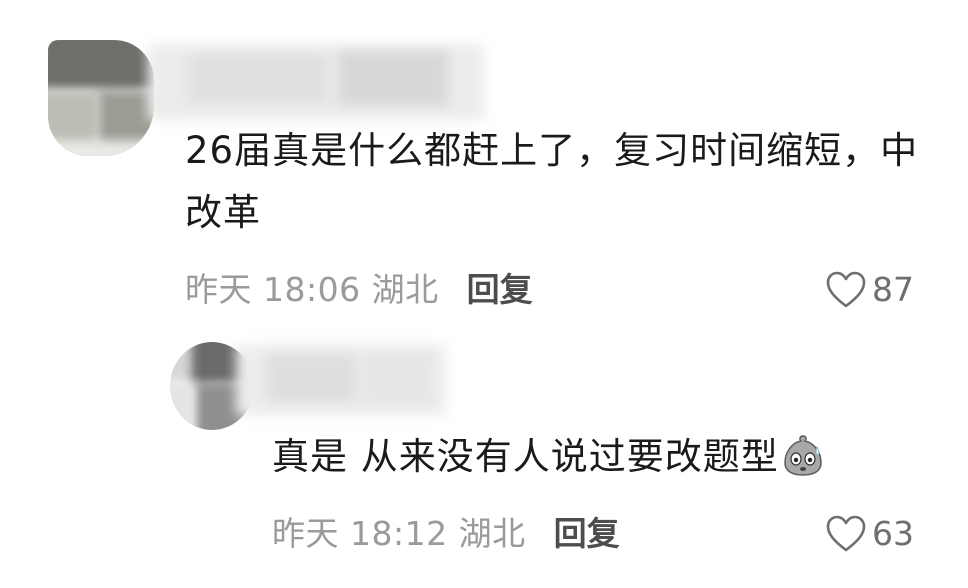 The width and height of the screenshot is (968, 588). Describe the element at coordinates (870, 290) in the screenshot. I see `like-button: 87` at that location.